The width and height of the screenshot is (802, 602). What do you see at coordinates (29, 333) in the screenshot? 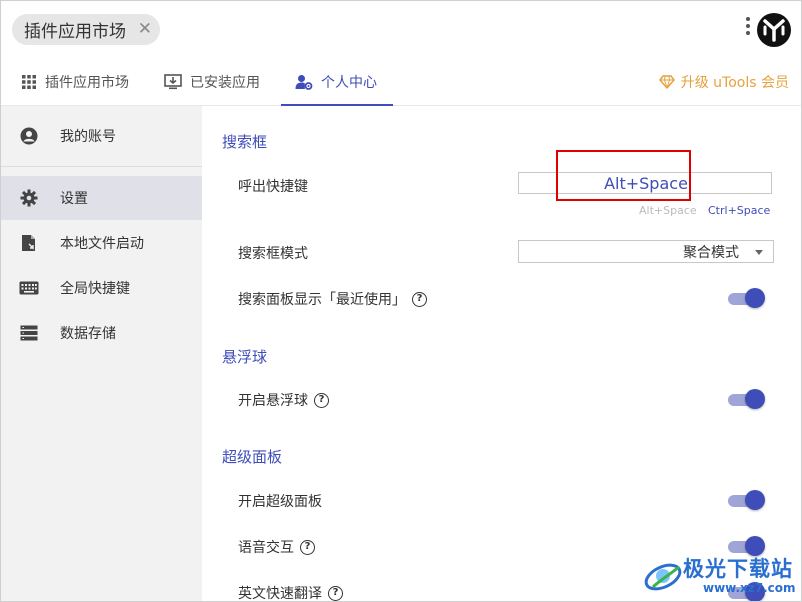
I see `storage-icon` at bounding box center [29, 333].